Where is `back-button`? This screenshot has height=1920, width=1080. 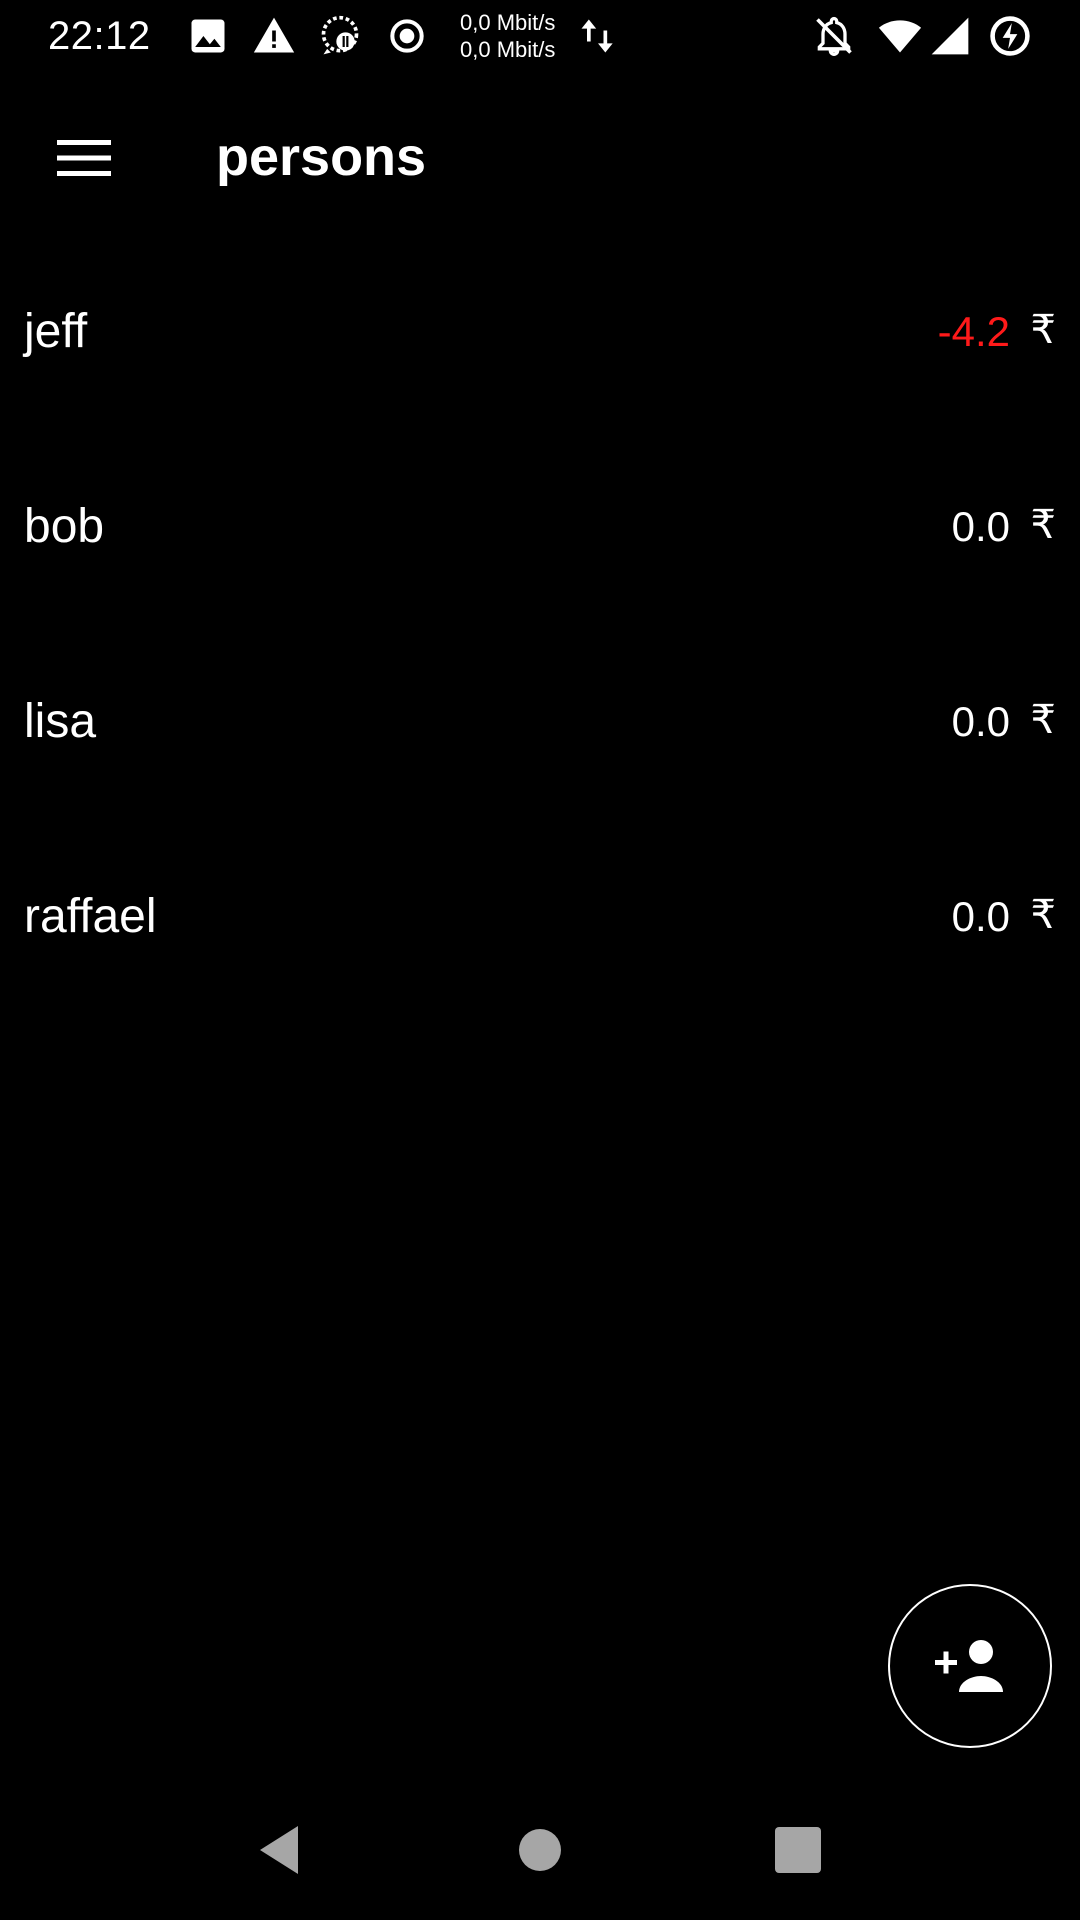
back-button is located at coordinates (280, 1850).